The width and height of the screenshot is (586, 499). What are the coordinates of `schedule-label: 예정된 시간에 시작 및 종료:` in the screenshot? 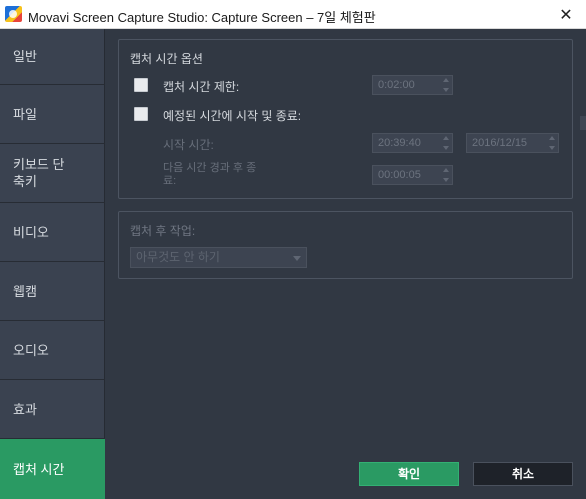 It's located at (232, 116).